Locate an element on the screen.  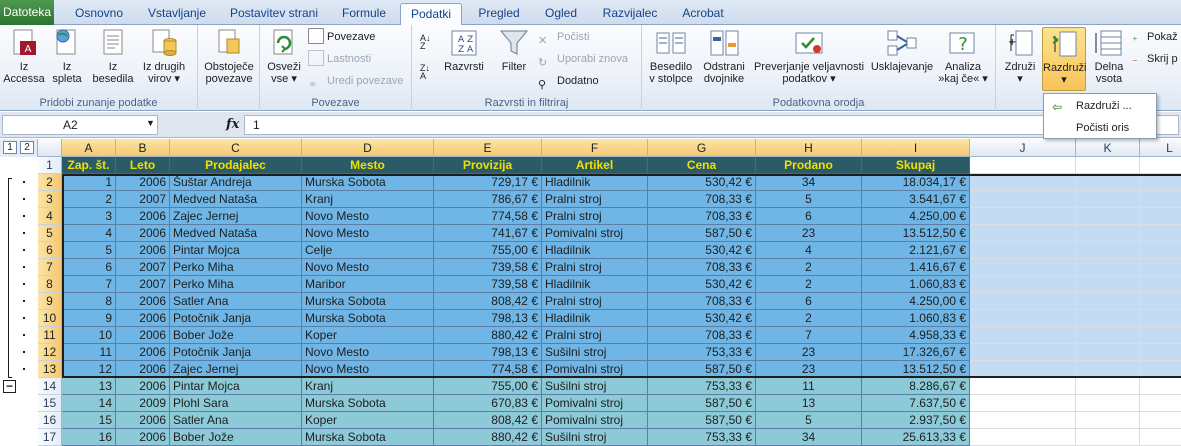
tab-acrobat: Acrobat is located at coordinates (703, 14).